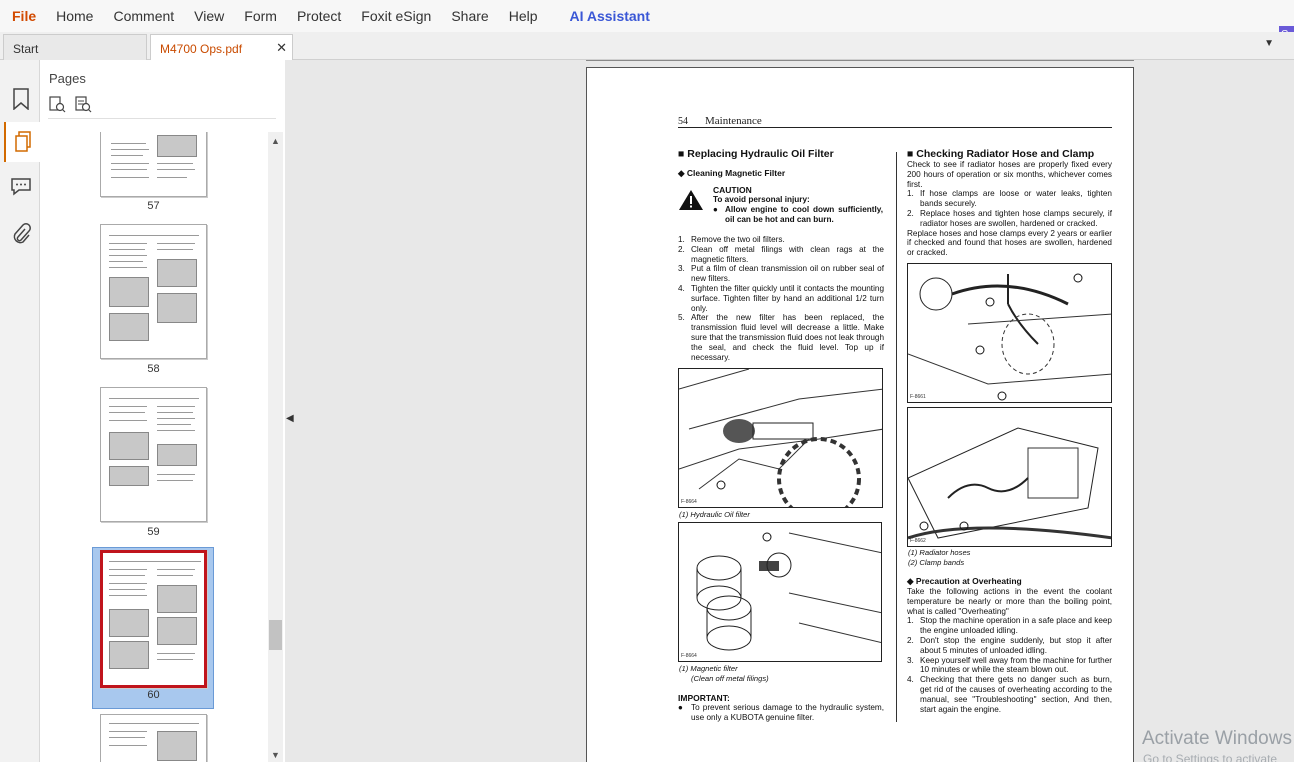  What do you see at coordinates (1009, 333) in the screenshot?
I see `radiator-hose-figure-1: F-8661` at bounding box center [1009, 333].